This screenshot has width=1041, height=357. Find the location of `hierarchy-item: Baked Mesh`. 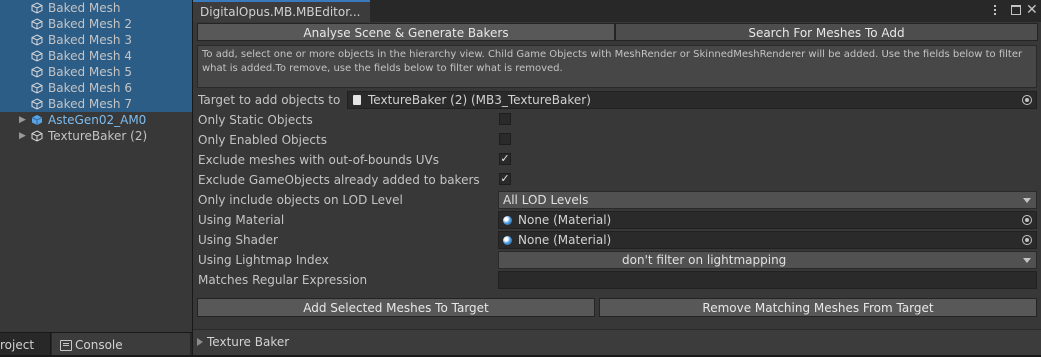

hierarchy-item: Baked Mesh is located at coordinates (96, 8).